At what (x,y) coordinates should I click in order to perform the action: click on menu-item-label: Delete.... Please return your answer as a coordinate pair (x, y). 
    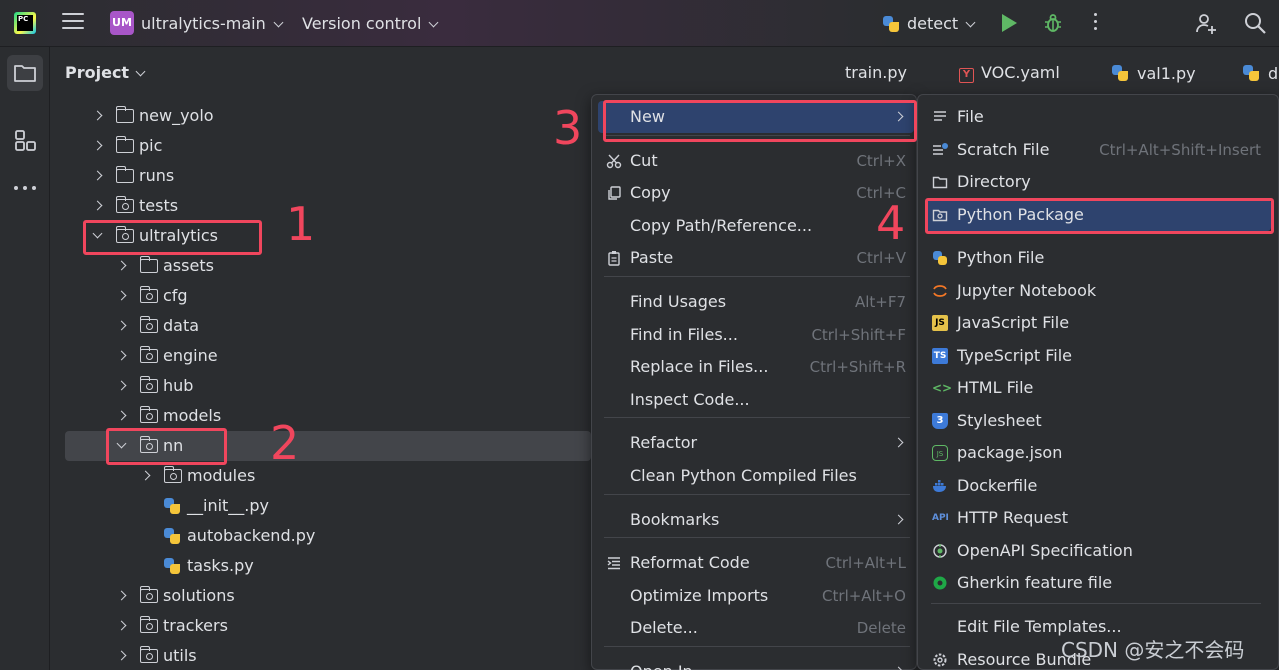
    Looking at the image, I should click on (664, 627).